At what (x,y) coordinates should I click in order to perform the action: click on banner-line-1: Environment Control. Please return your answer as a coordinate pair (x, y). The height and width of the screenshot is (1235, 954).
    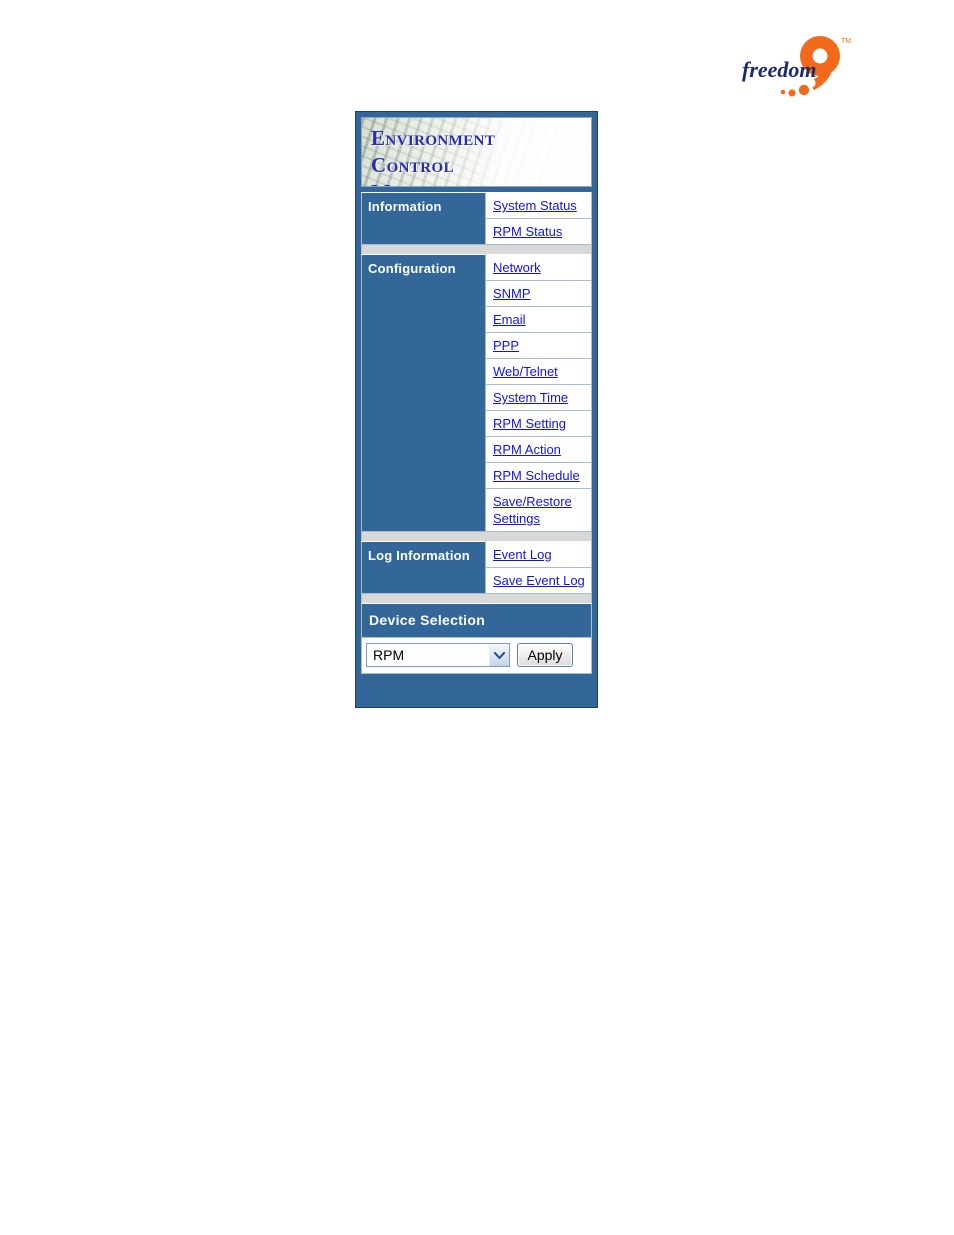
    Looking at the image, I should click on (433, 151).